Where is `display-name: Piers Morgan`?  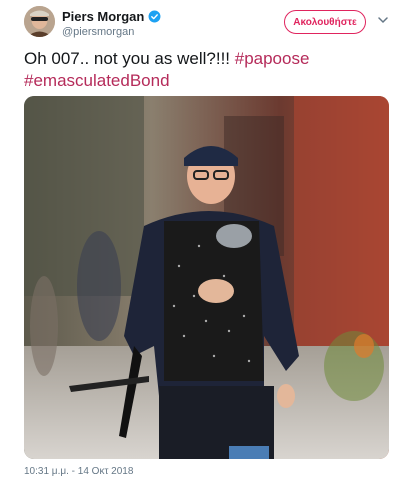
display-name: Piers Morgan is located at coordinates (103, 16).